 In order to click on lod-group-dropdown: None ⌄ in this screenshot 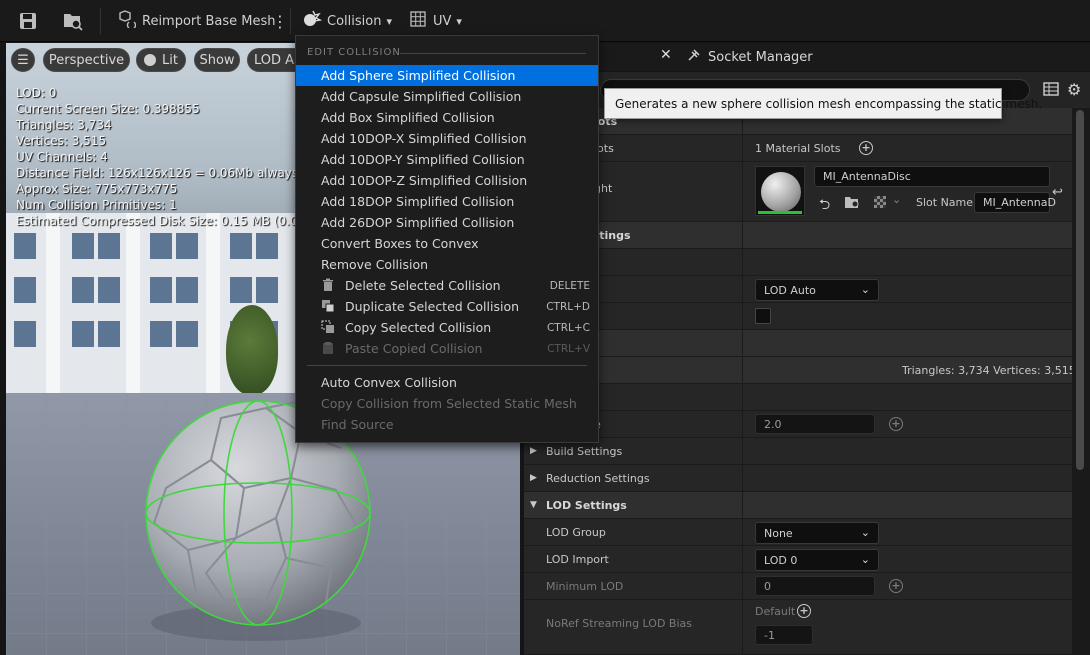, I will do `click(817, 533)`.